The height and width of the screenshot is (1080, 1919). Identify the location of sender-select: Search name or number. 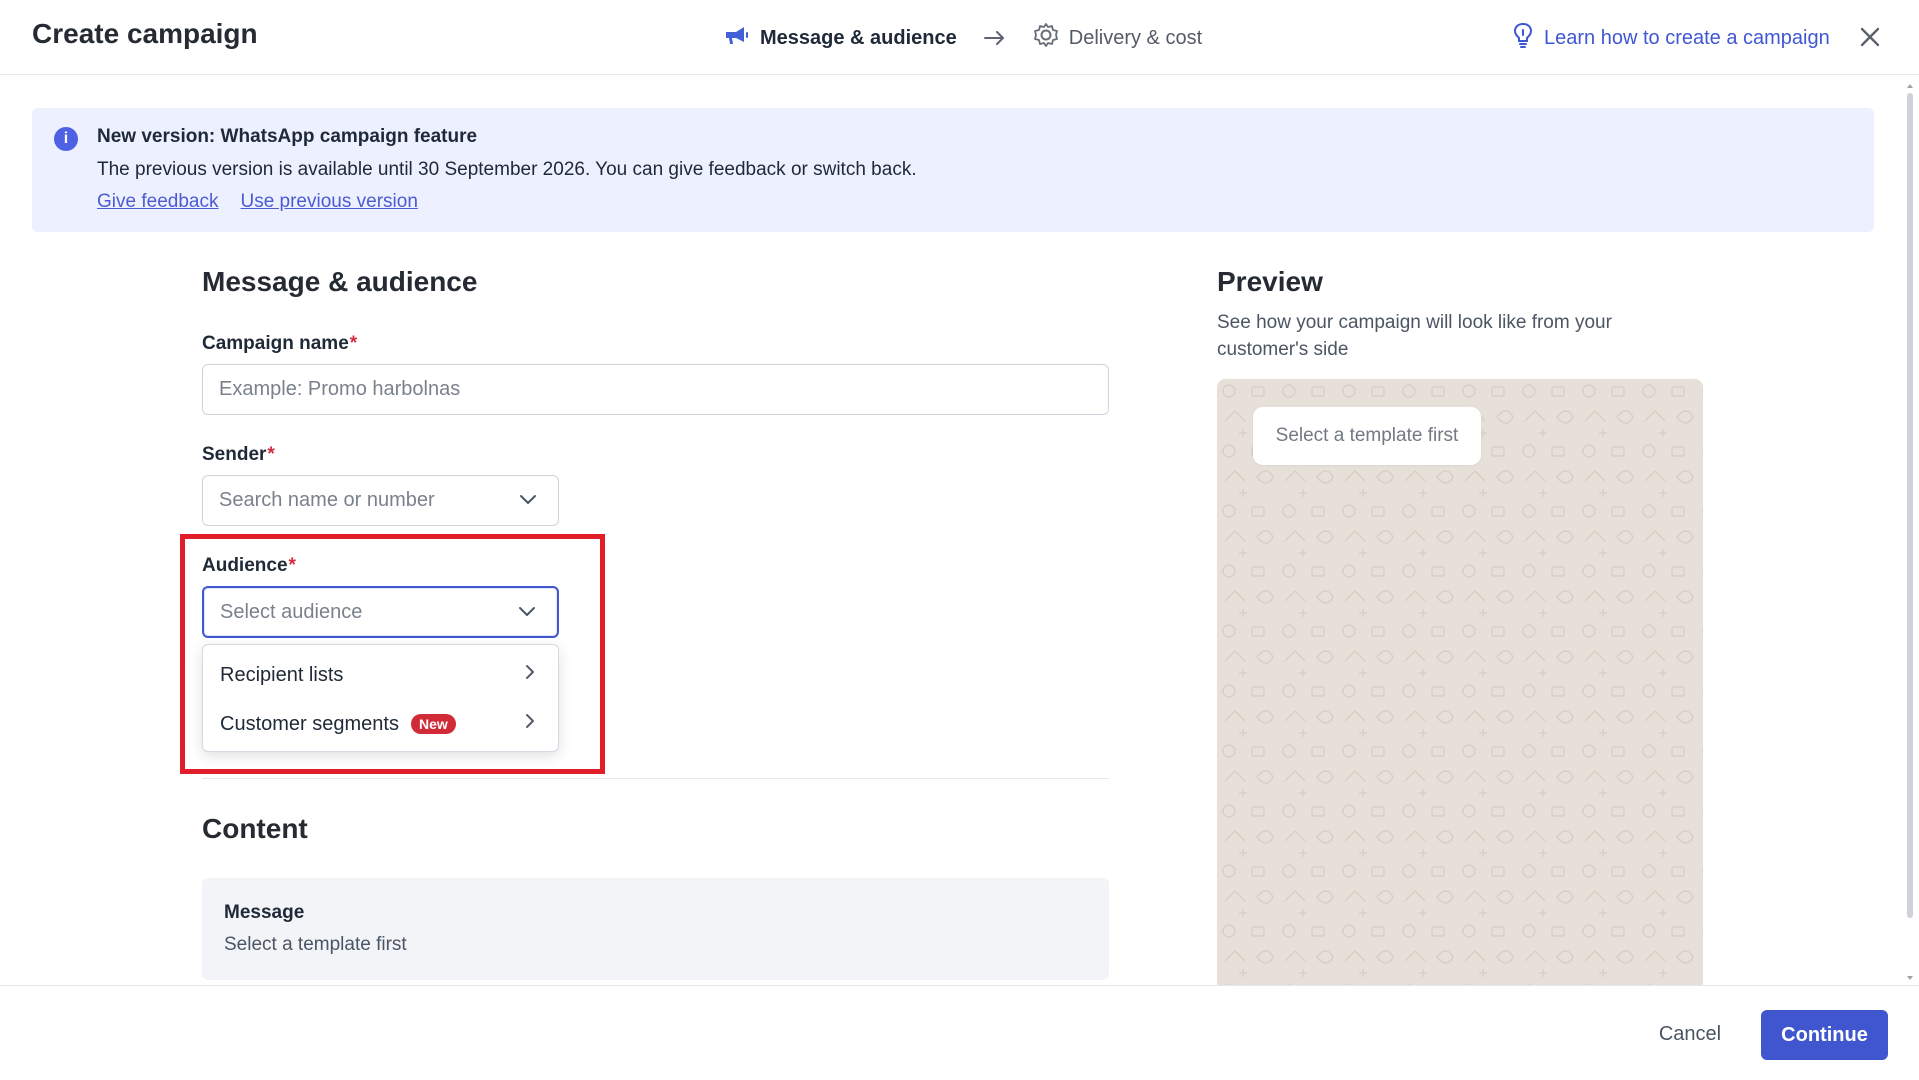
(380, 500).